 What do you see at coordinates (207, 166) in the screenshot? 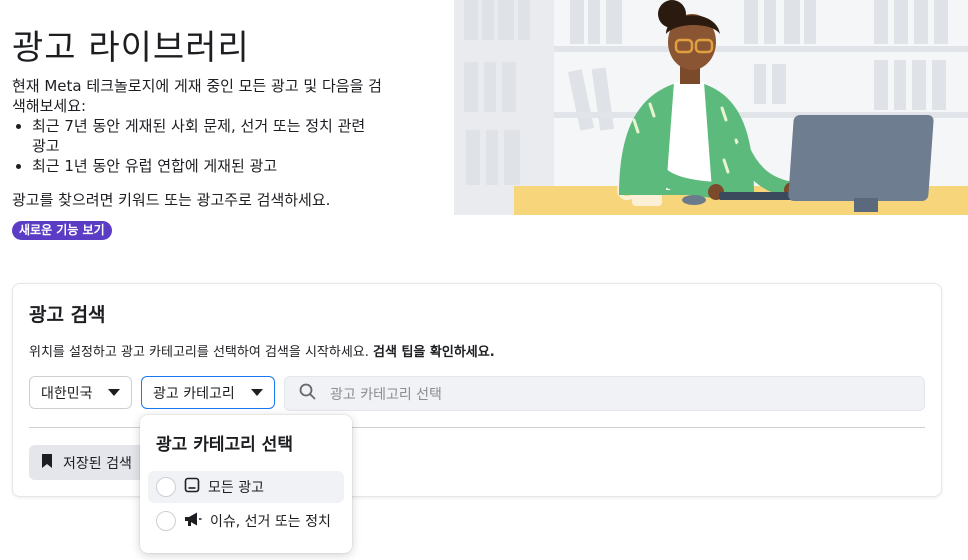
I see `bullet-eu-ads: 최근 1년 동안 유럽 연합에 게재된 광고` at bounding box center [207, 166].